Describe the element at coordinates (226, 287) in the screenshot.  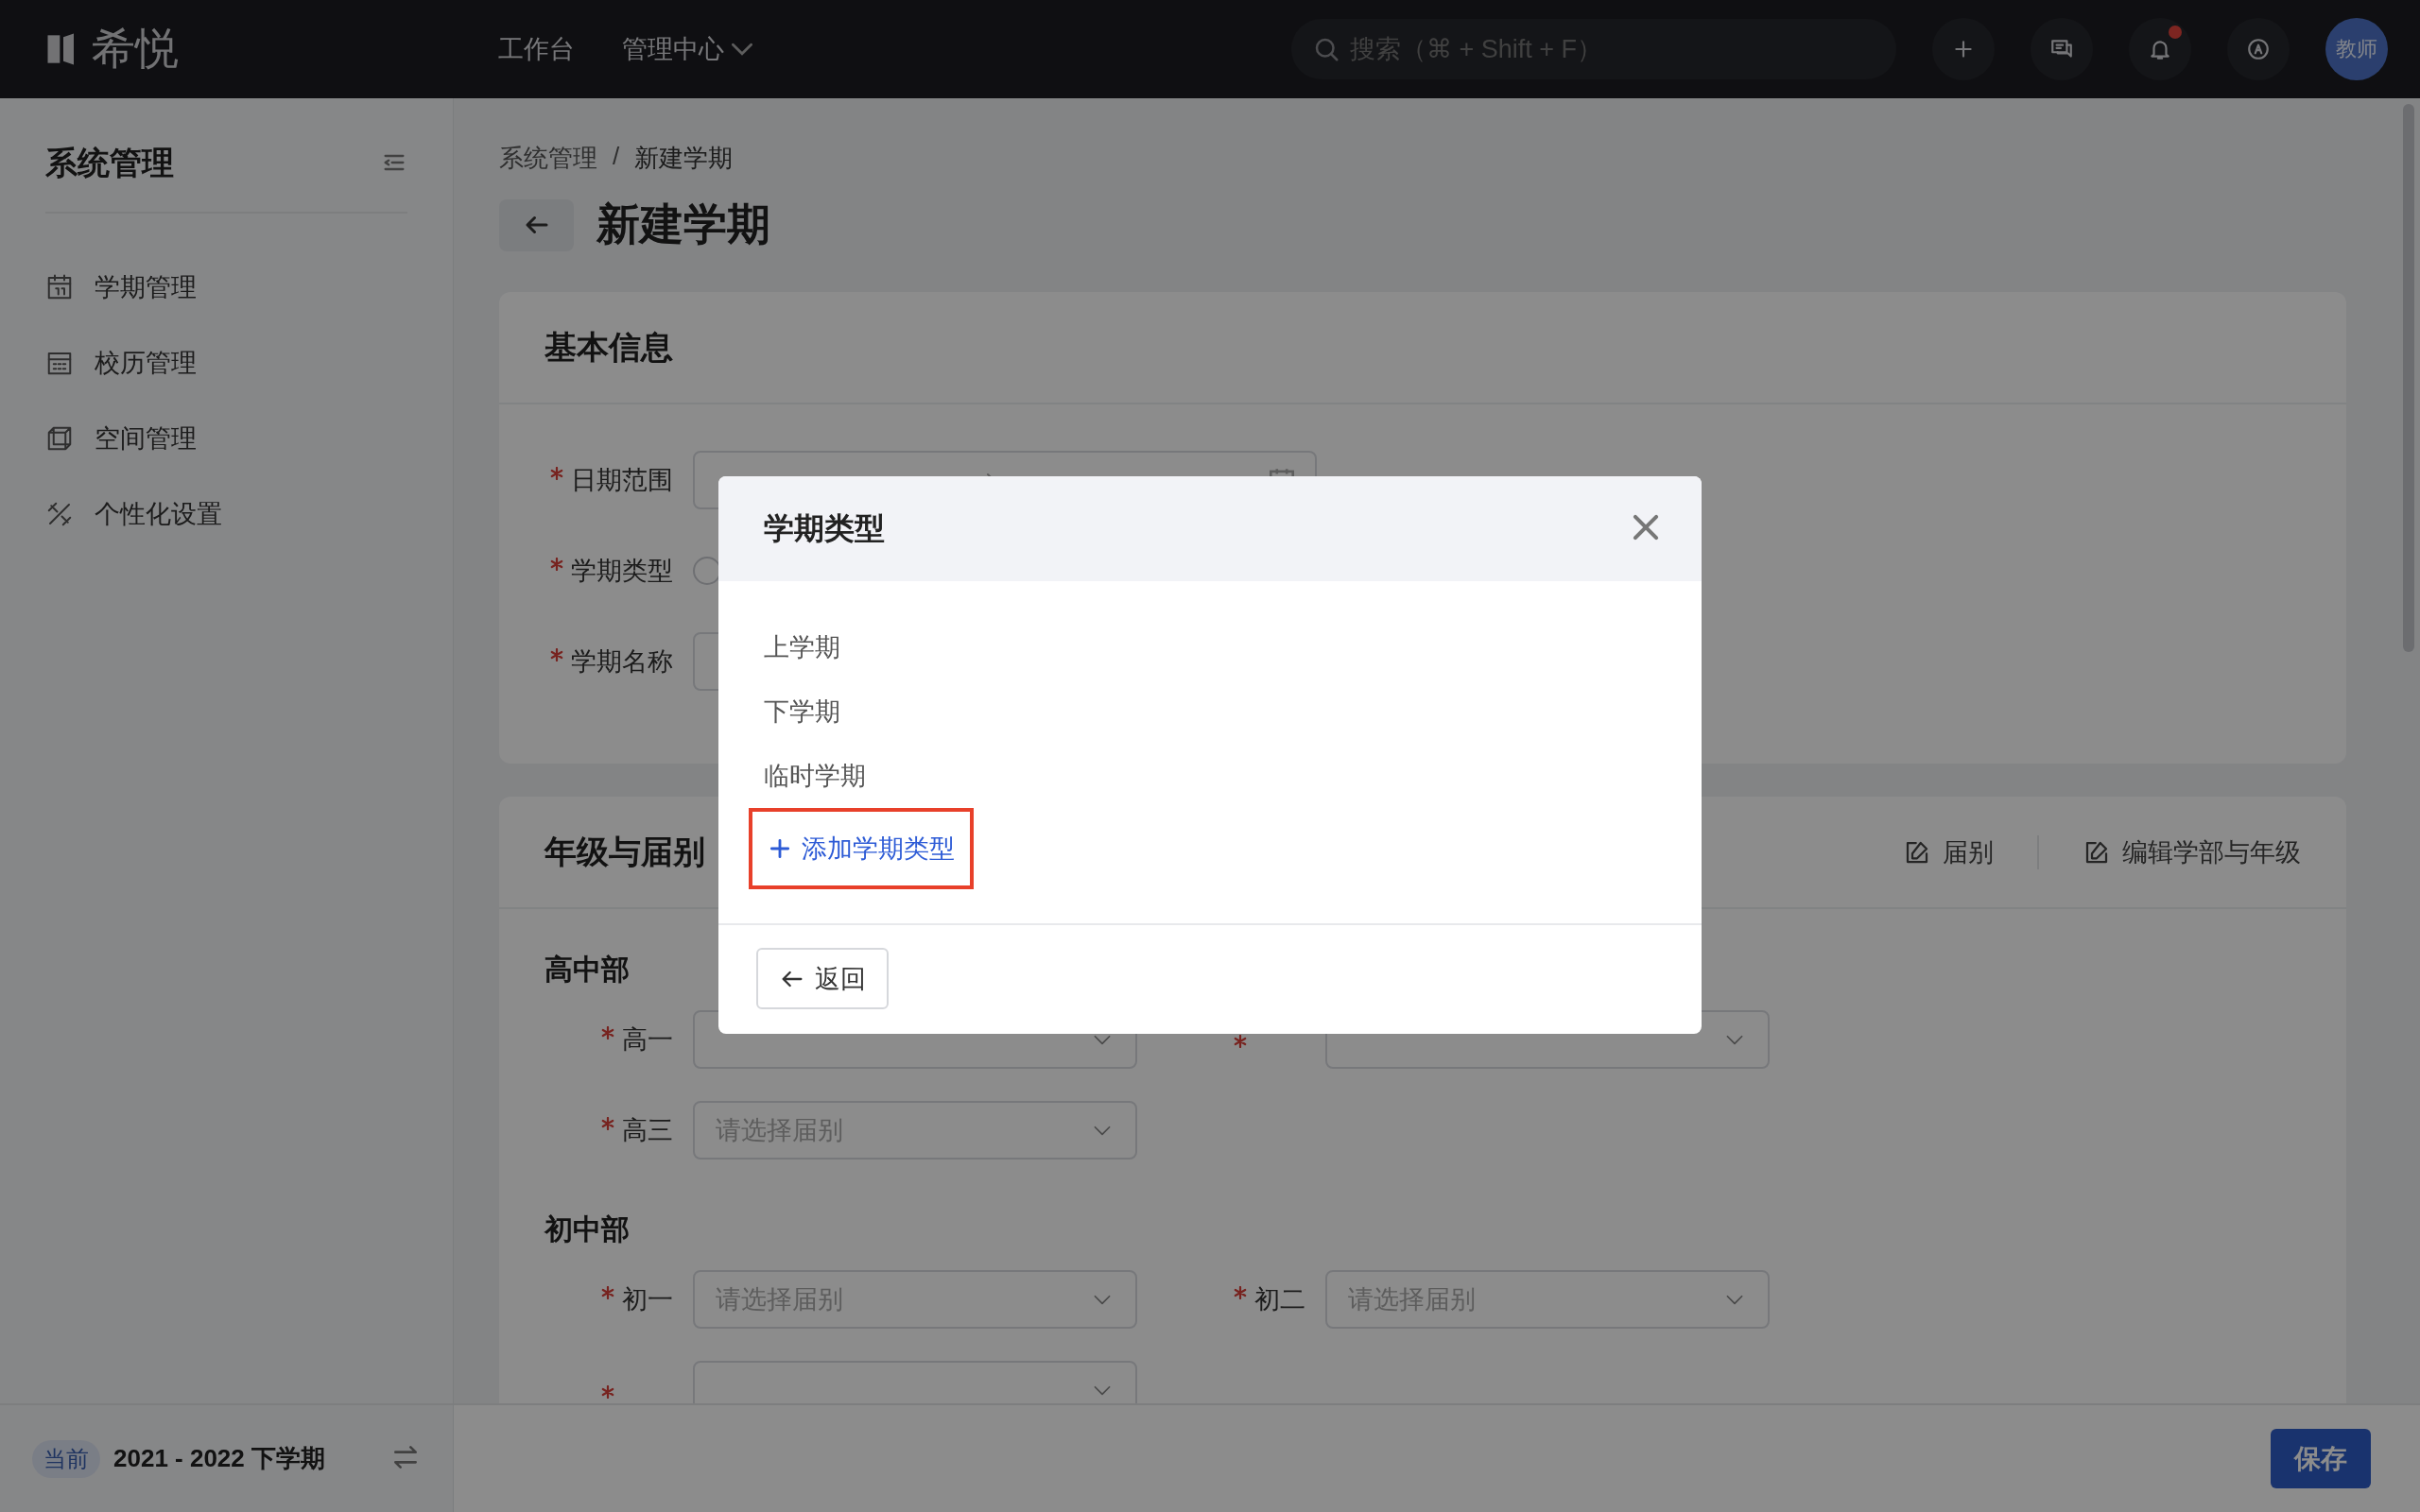
I see `sidebar-item: 学期管理` at that location.